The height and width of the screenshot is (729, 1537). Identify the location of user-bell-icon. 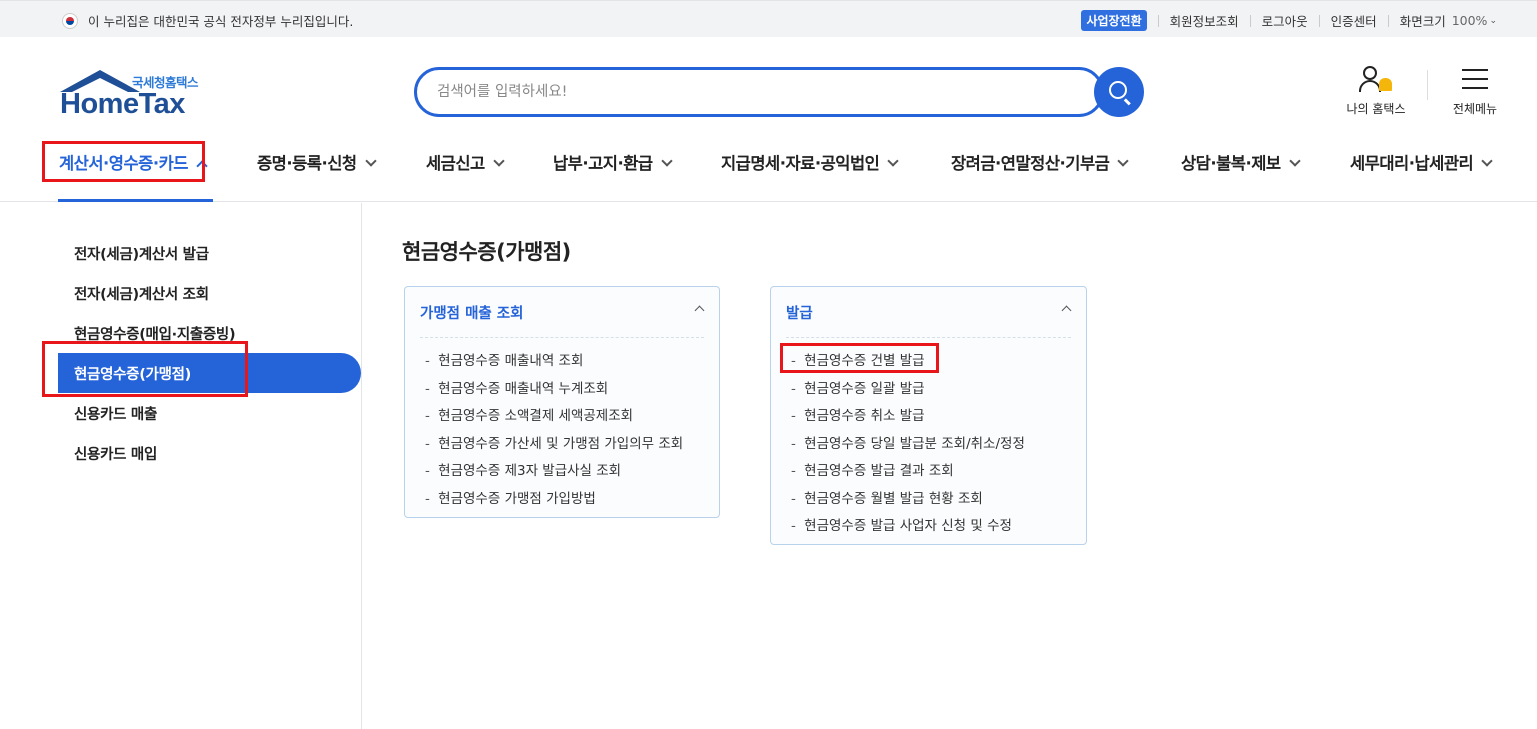
(1376, 80).